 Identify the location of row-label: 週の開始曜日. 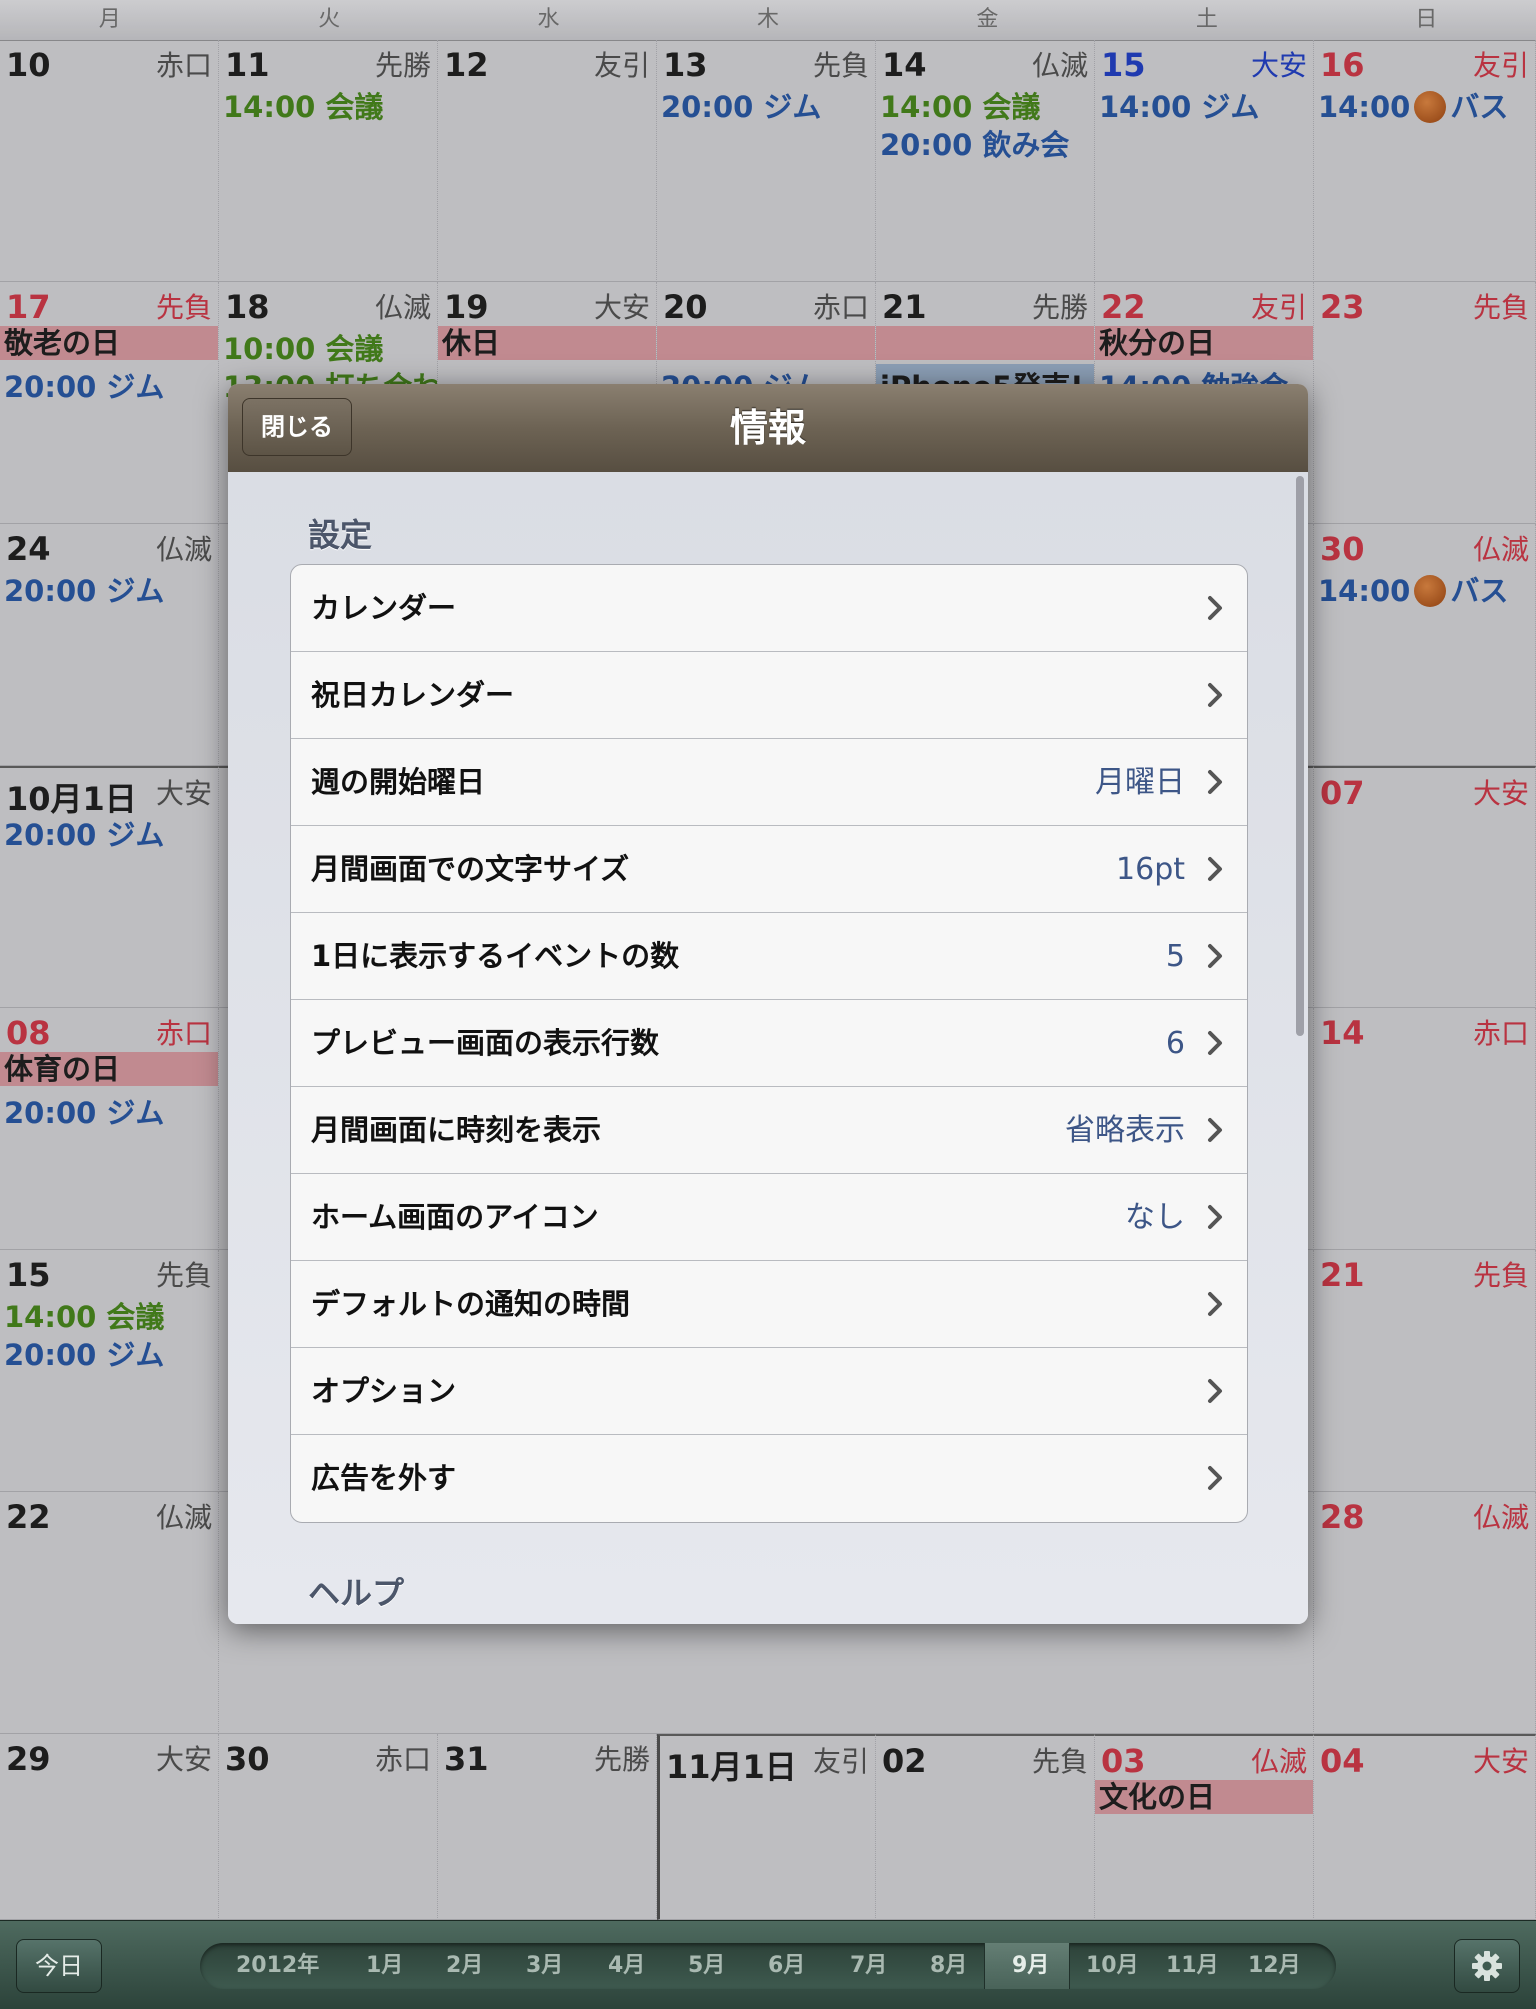
(398, 782).